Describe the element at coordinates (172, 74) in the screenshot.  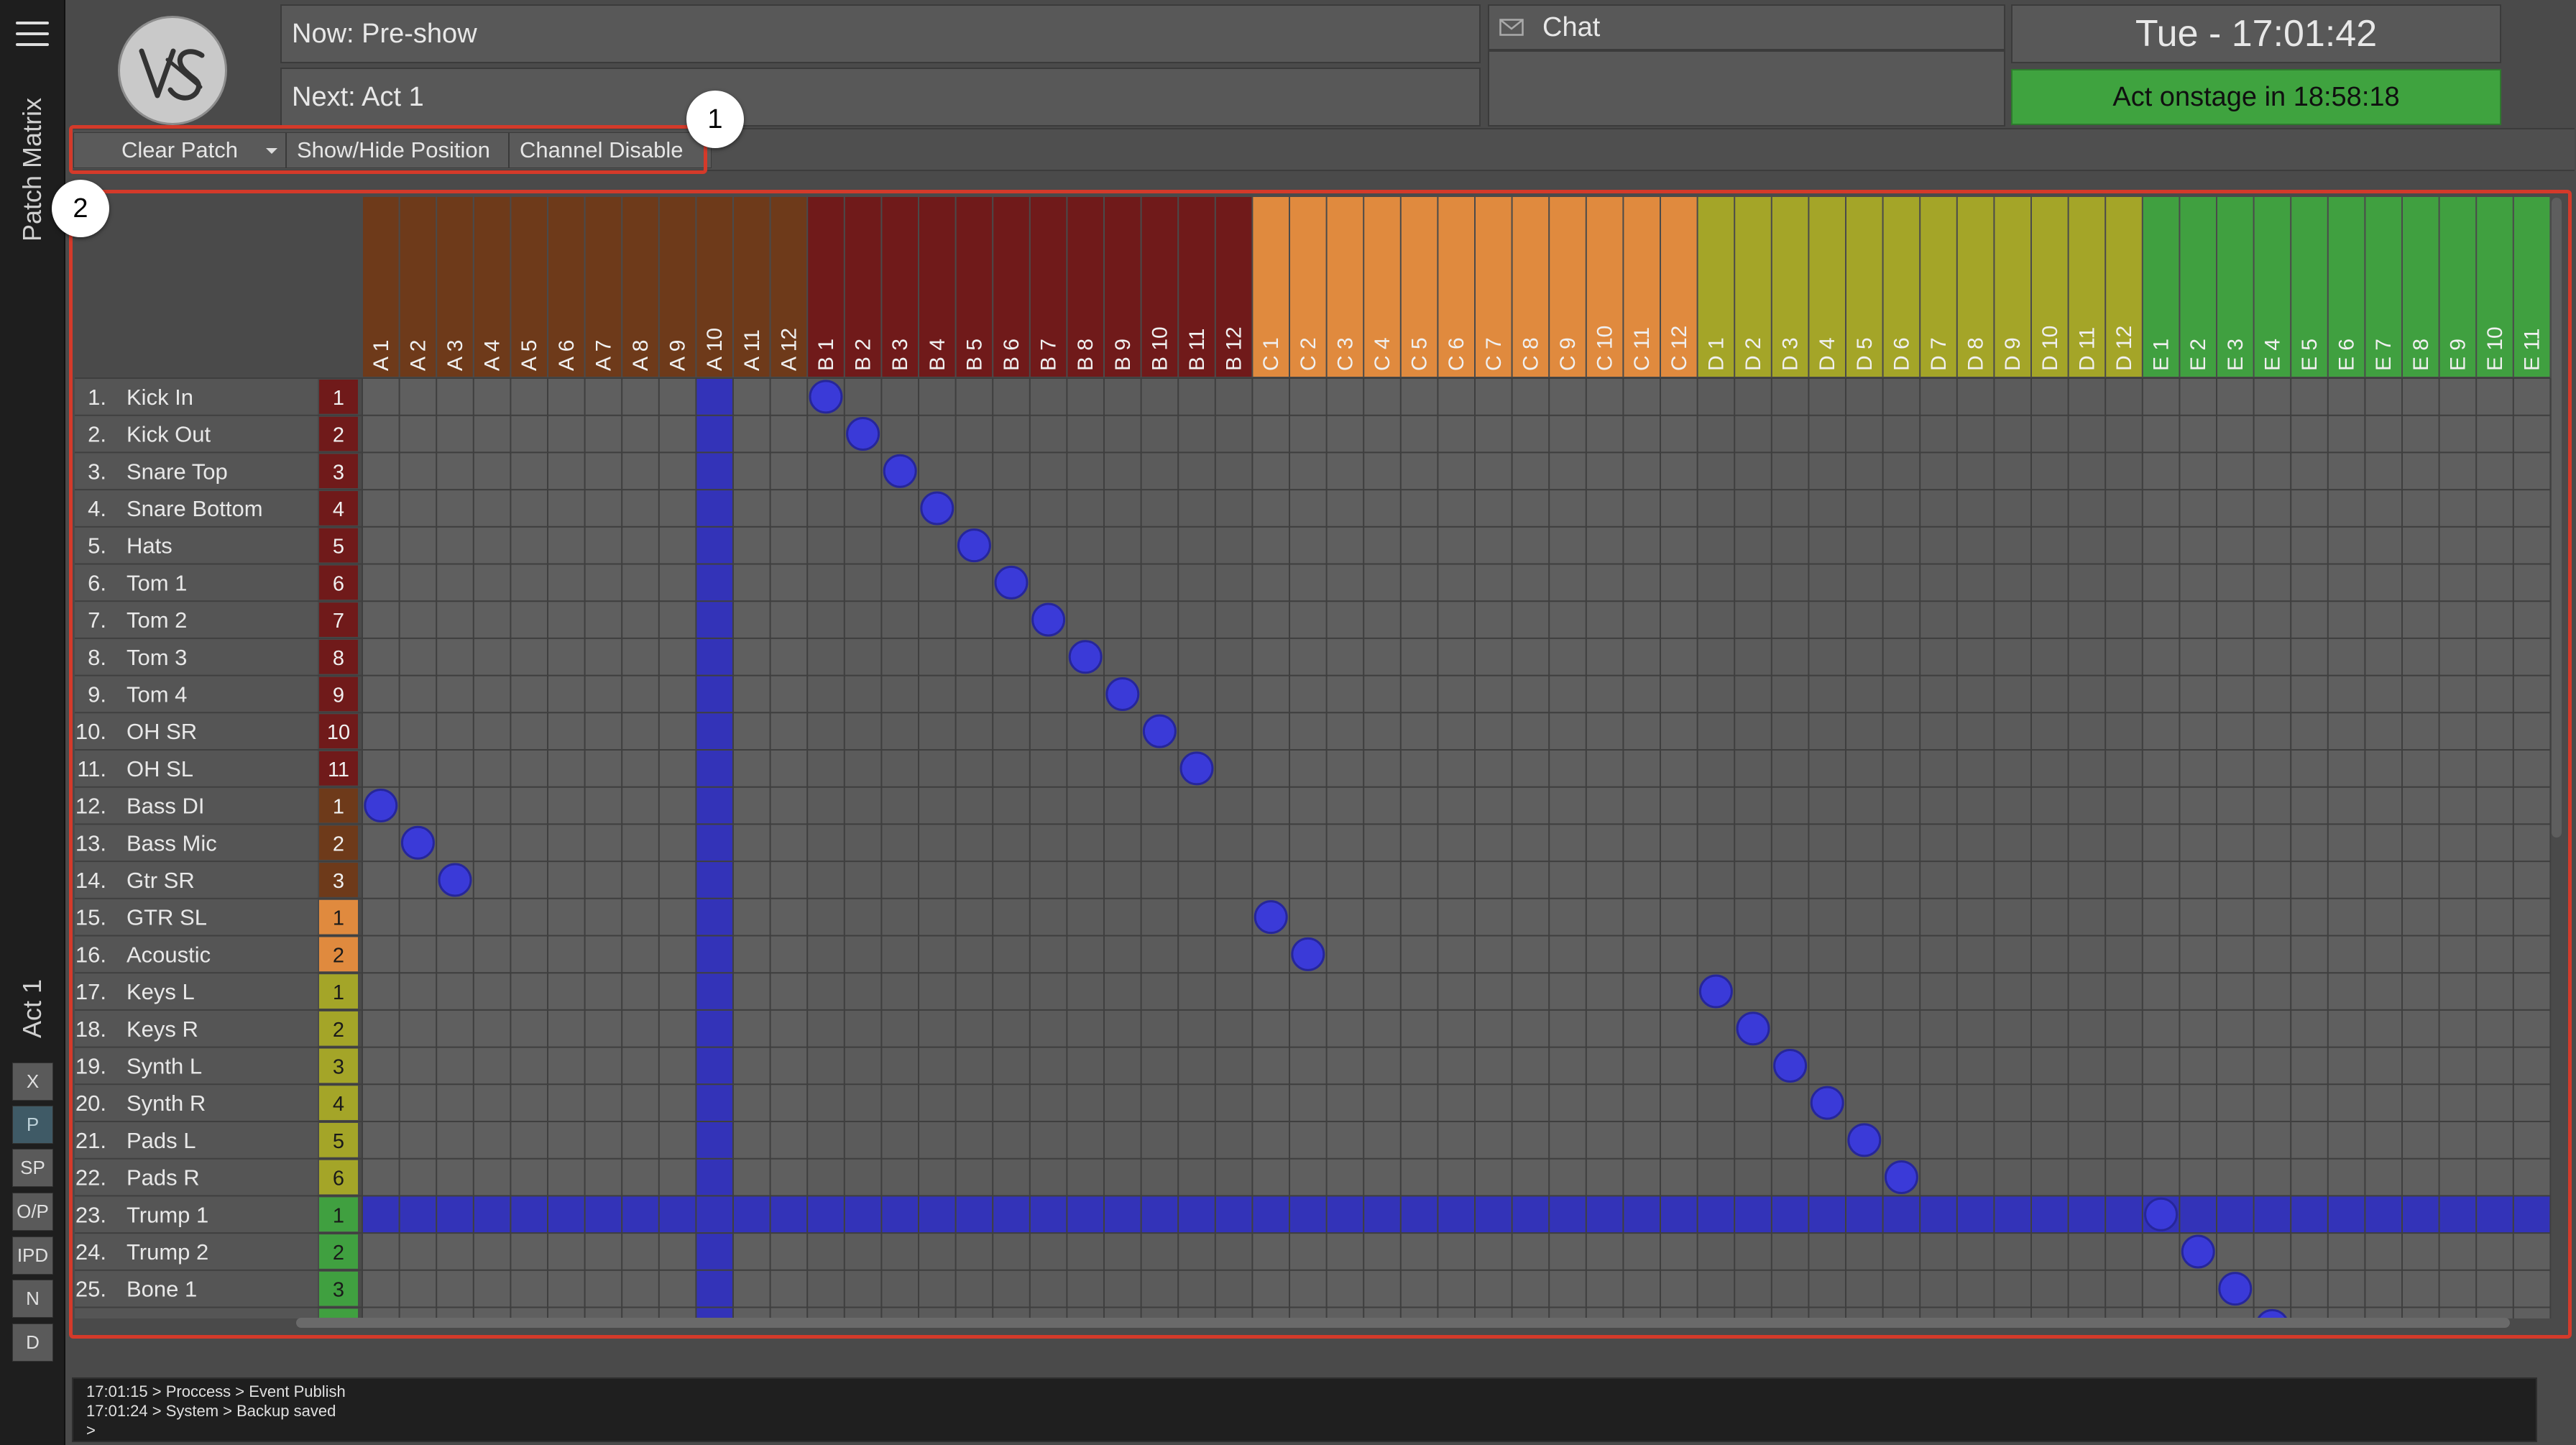
I see `logo-mark-icon` at that location.